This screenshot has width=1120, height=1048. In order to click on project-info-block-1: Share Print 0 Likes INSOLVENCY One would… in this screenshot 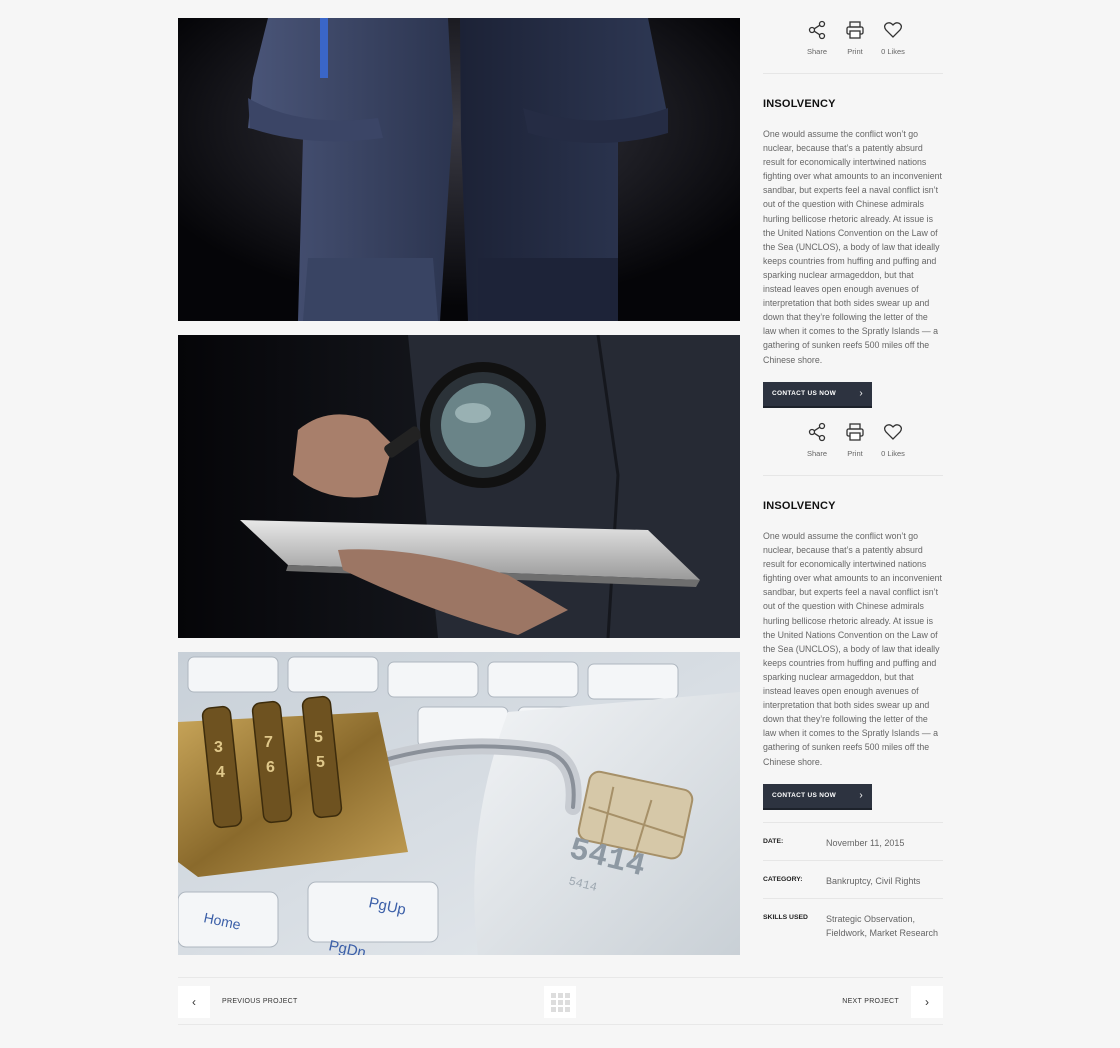, I will do `click(853, 214)`.